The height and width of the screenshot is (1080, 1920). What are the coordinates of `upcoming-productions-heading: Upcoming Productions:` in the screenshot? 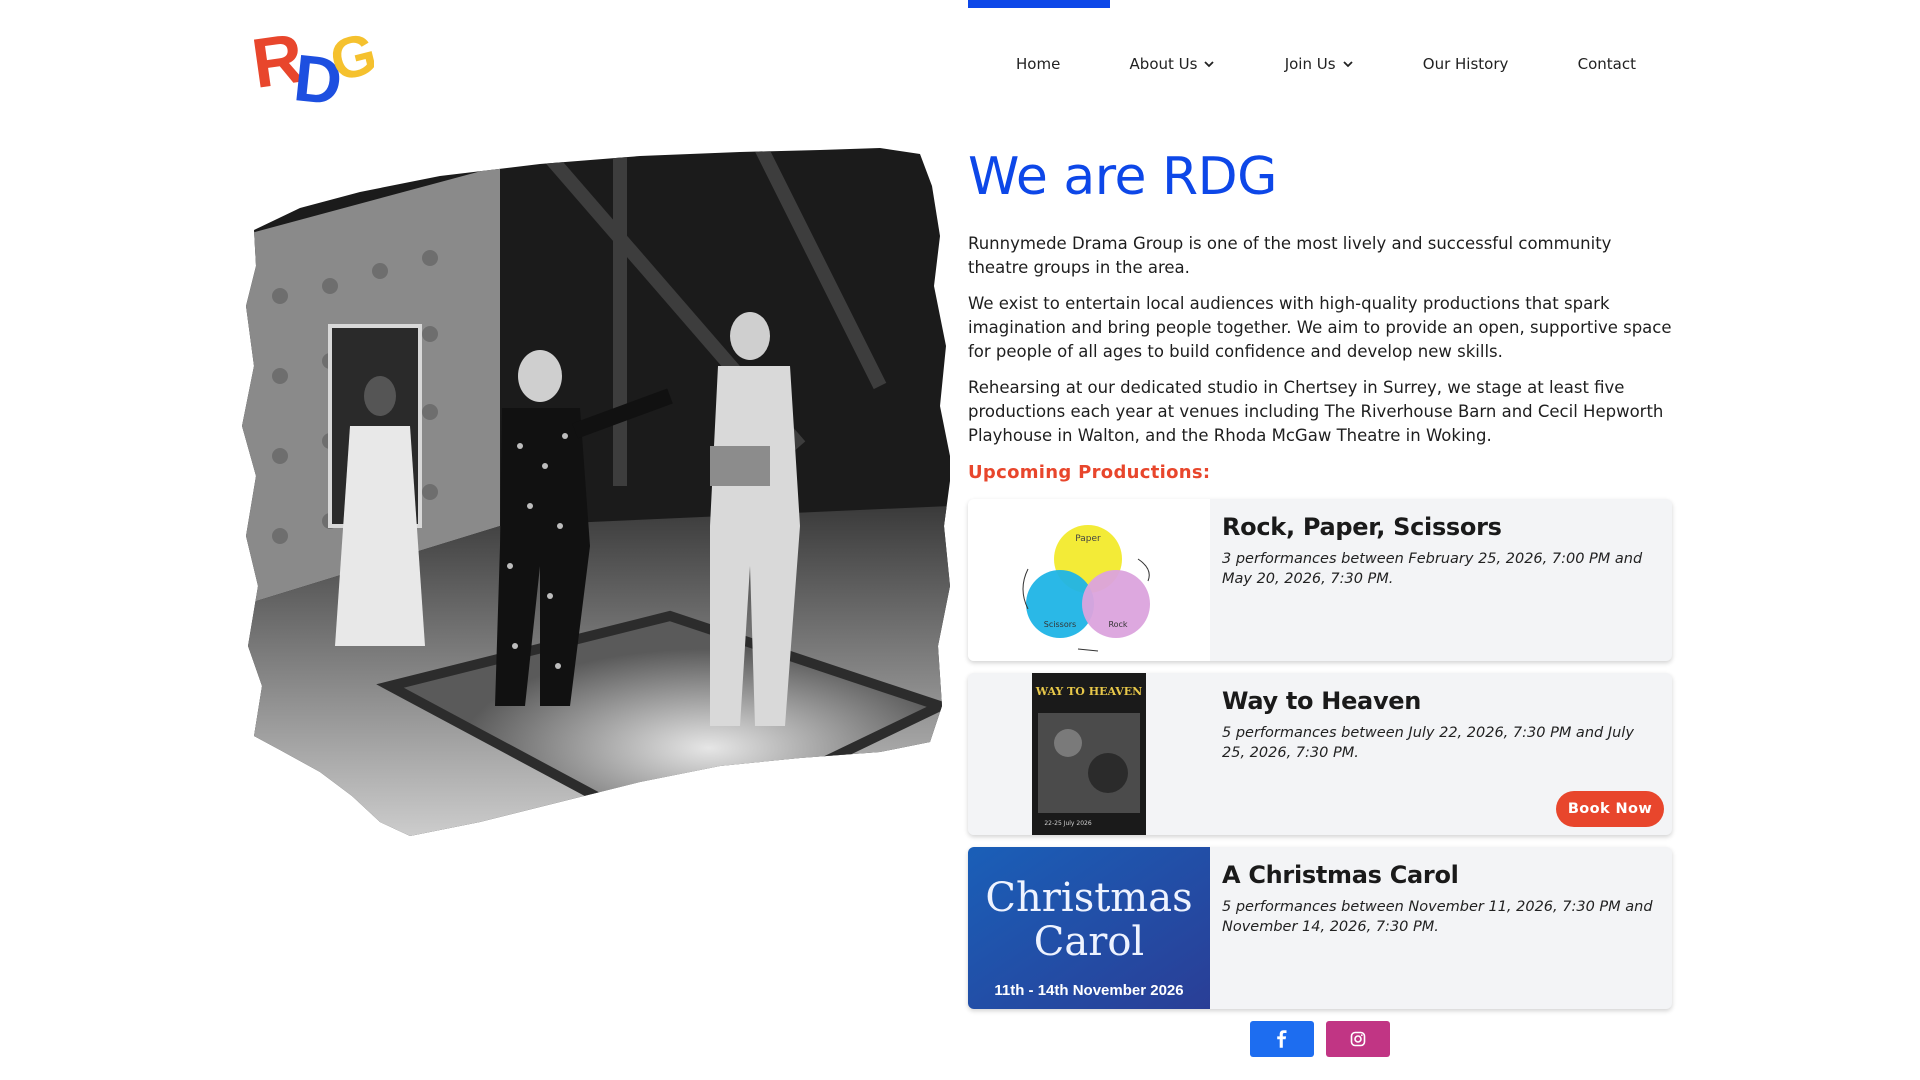 It's located at (1089, 472).